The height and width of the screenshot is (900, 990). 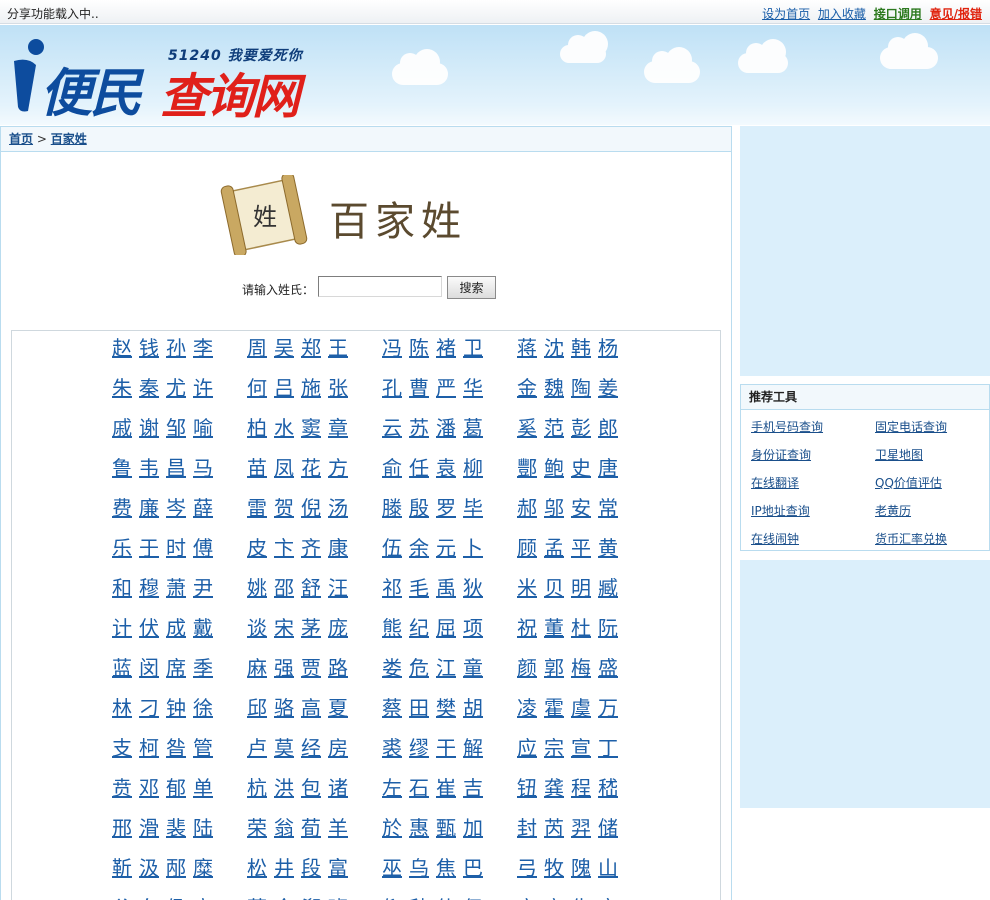 What do you see at coordinates (125, 836) in the screenshot?
I see `surname-link: 邢` at bounding box center [125, 836].